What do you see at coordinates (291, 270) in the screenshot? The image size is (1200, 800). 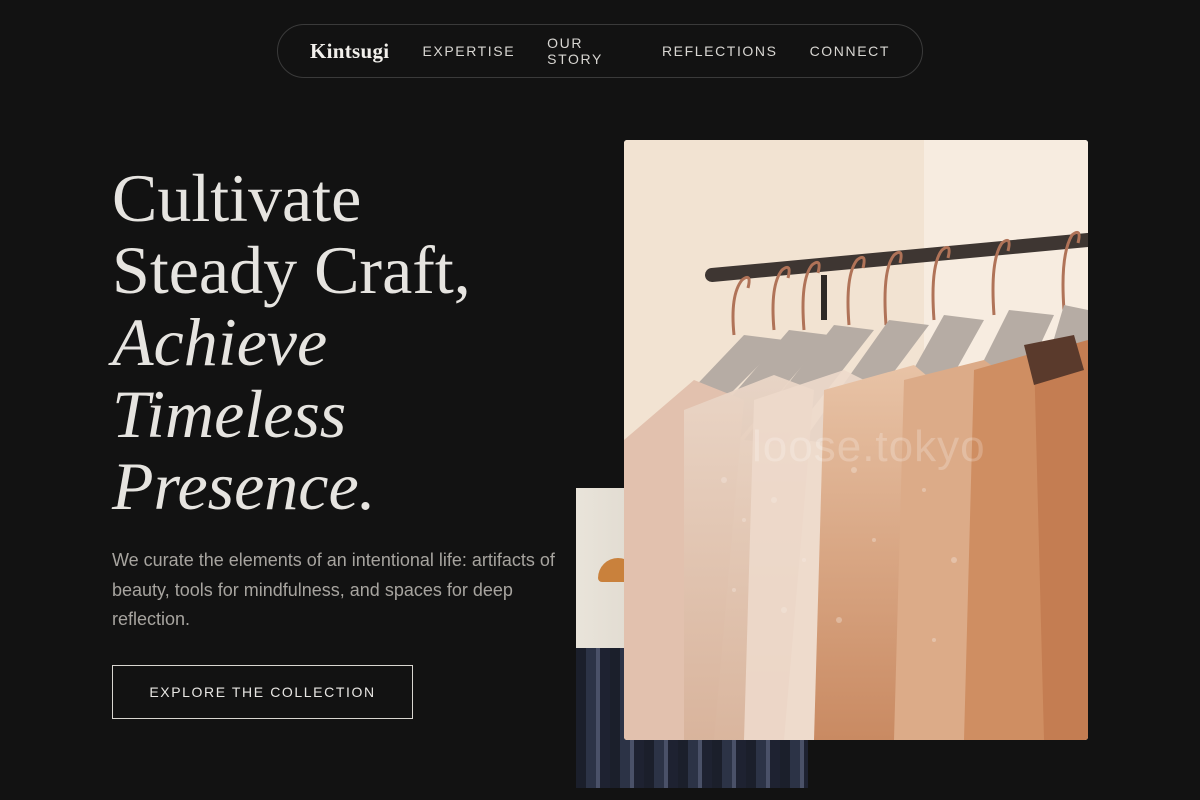 I see `headline-line-2: Steady Craft,` at bounding box center [291, 270].